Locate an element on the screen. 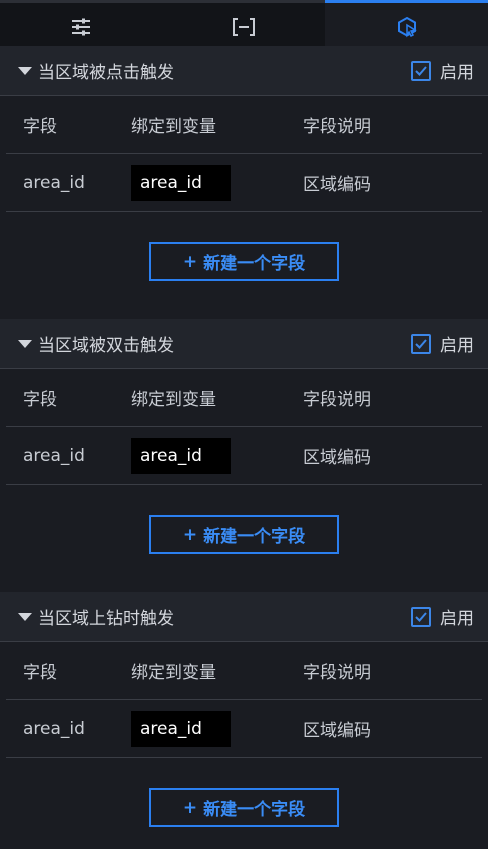  section-header: 当区域被点击触发 启用 is located at coordinates (244, 71).